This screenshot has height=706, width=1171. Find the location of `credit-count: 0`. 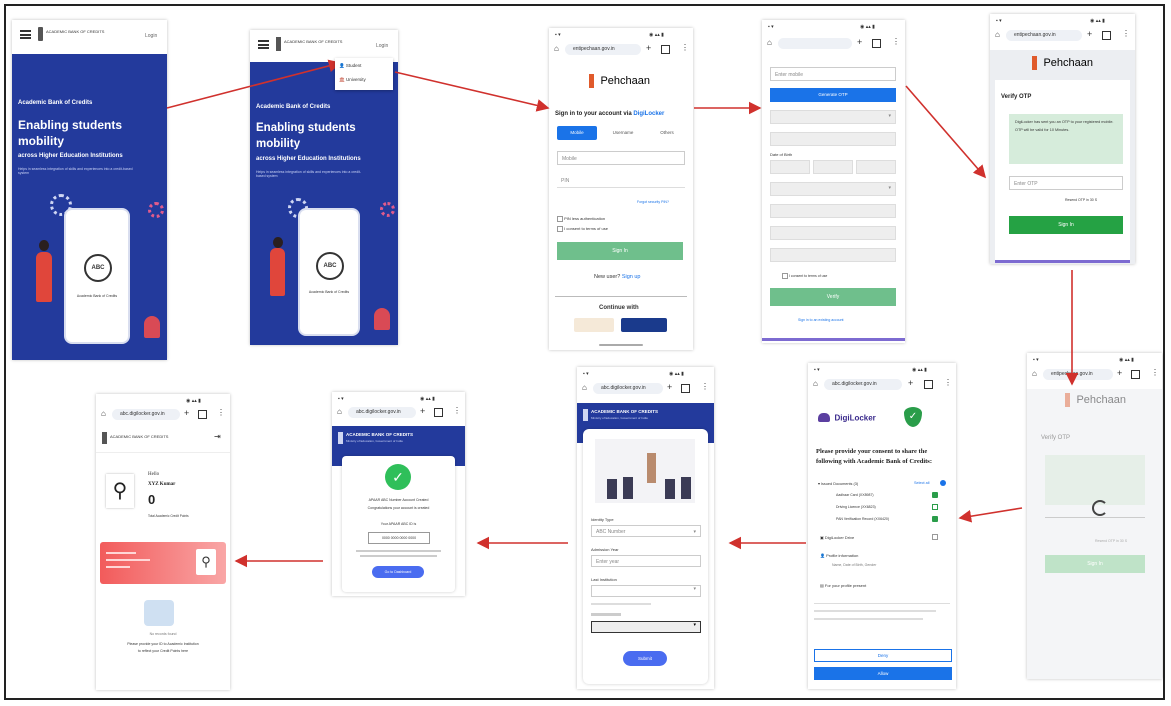

credit-count: 0 is located at coordinates (152, 499).